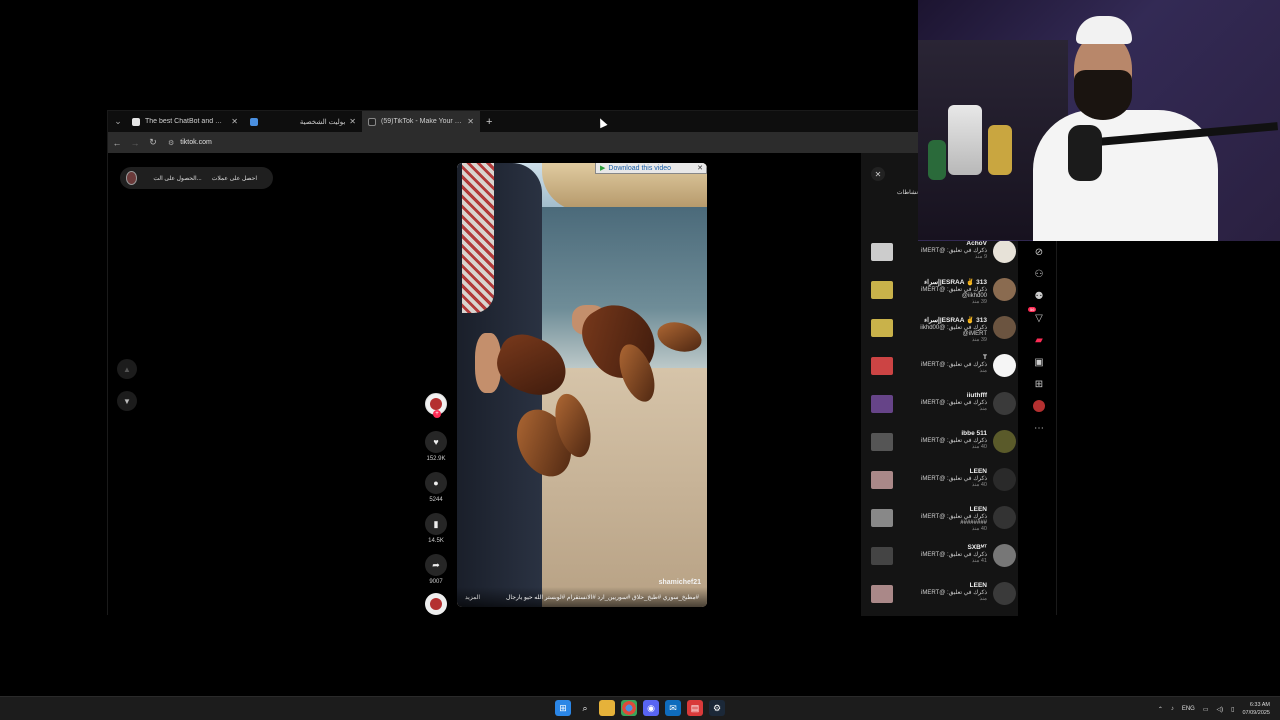  I want to click on notification-user: ibbe 511, so click(942, 433).